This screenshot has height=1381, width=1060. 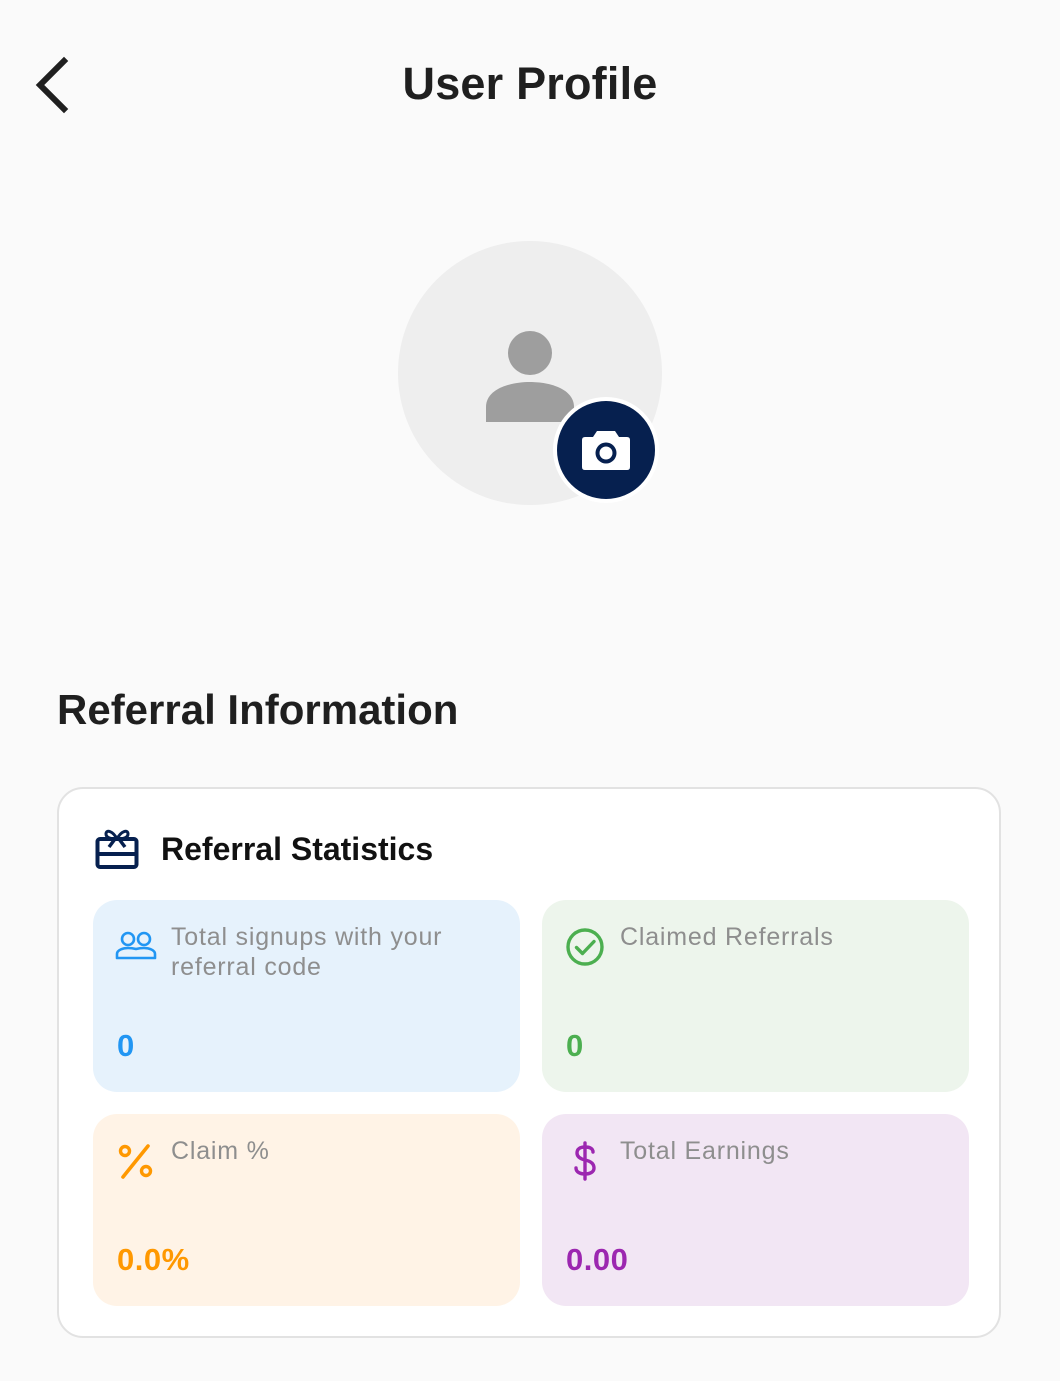 I want to click on check-circle-icon, so click(x=585, y=947).